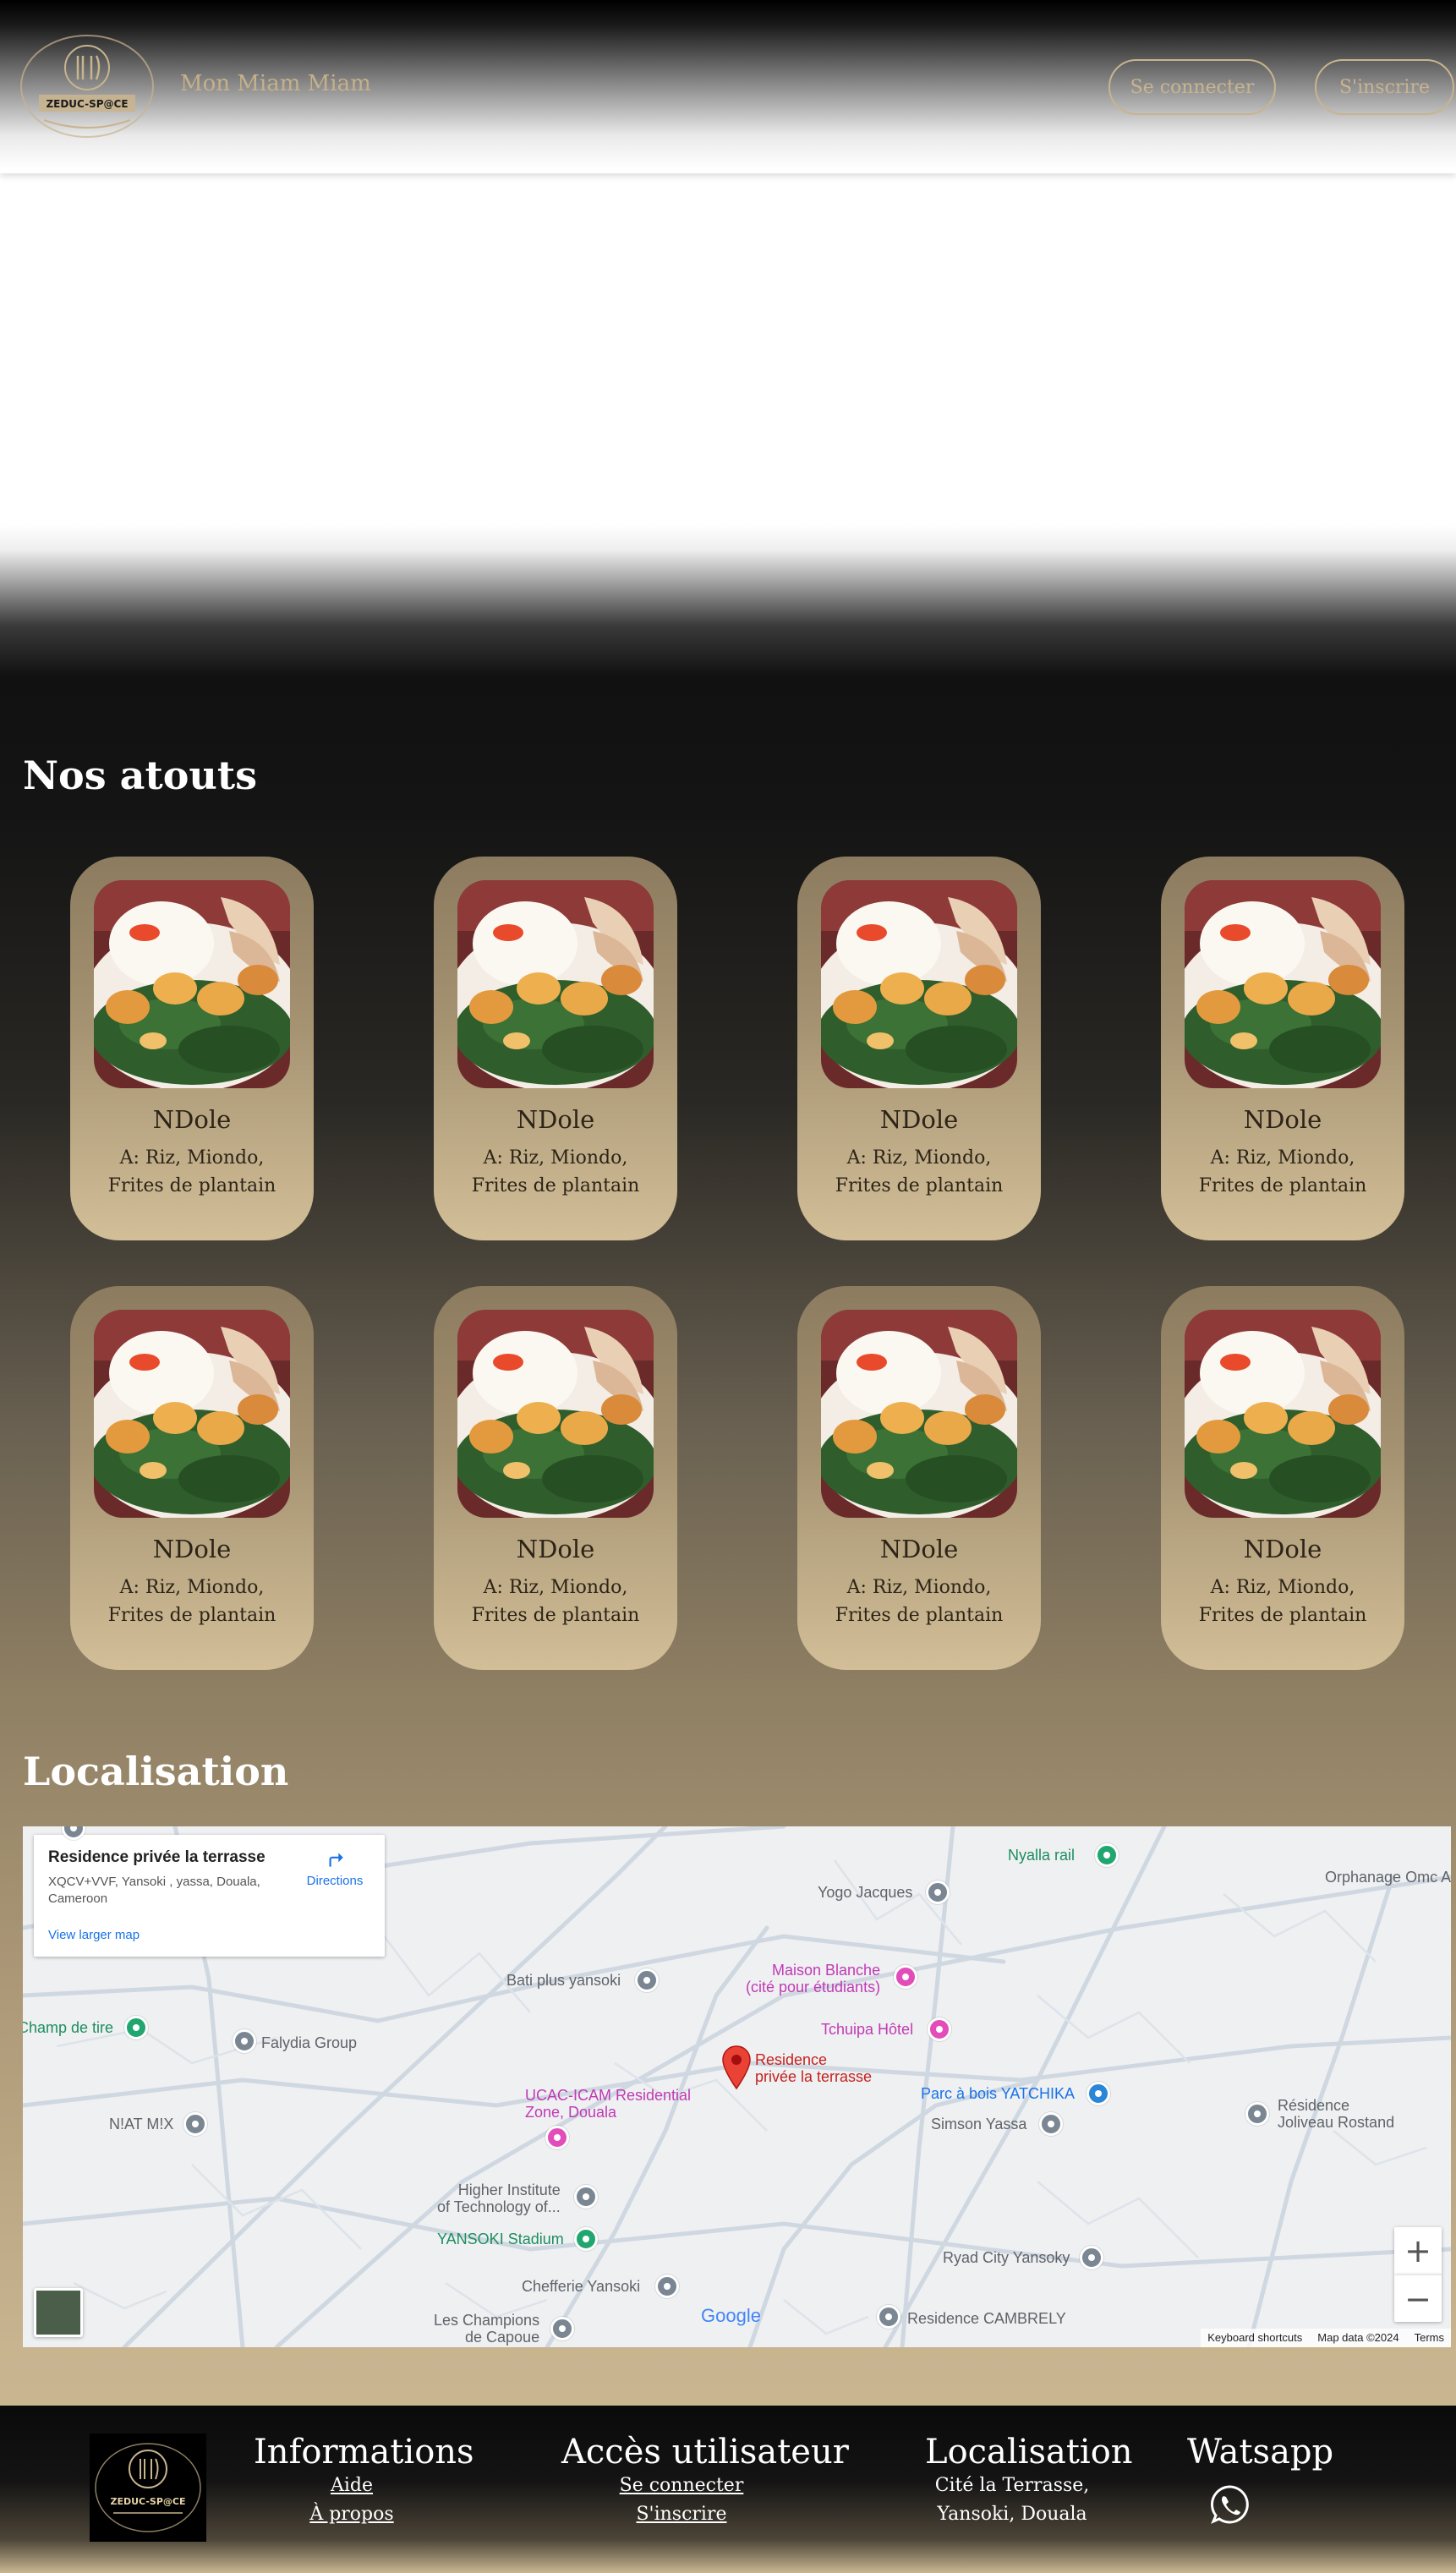 The width and height of the screenshot is (1456, 2573). What do you see at coordinates (1230, 2504) in the screenshot?
I see `whatsapp-icon` at bounding box center [1230, 2504].